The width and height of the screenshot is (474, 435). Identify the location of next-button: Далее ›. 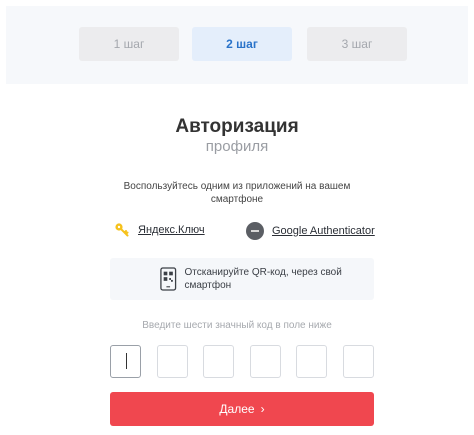
(242, 409).